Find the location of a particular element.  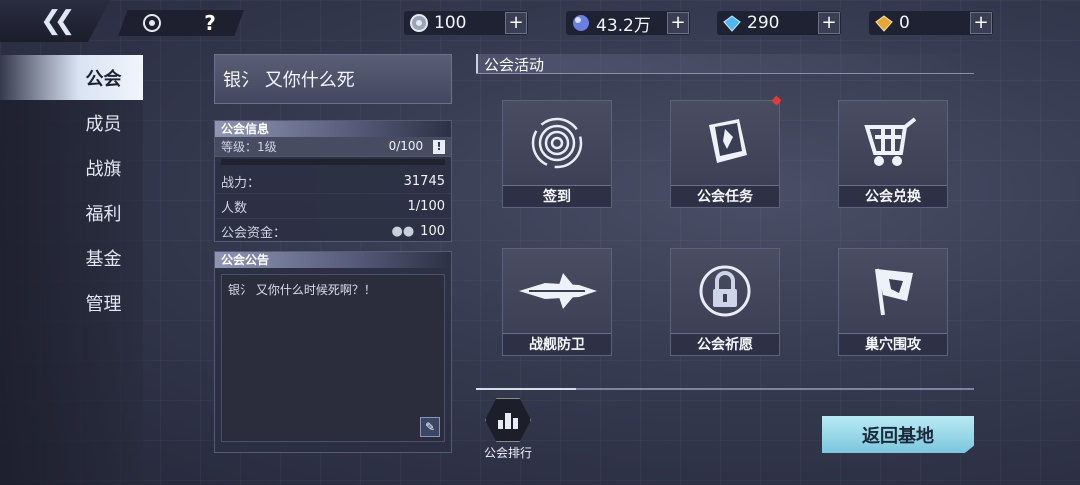

resource-value: 0 is located at coordinates (904, 23).